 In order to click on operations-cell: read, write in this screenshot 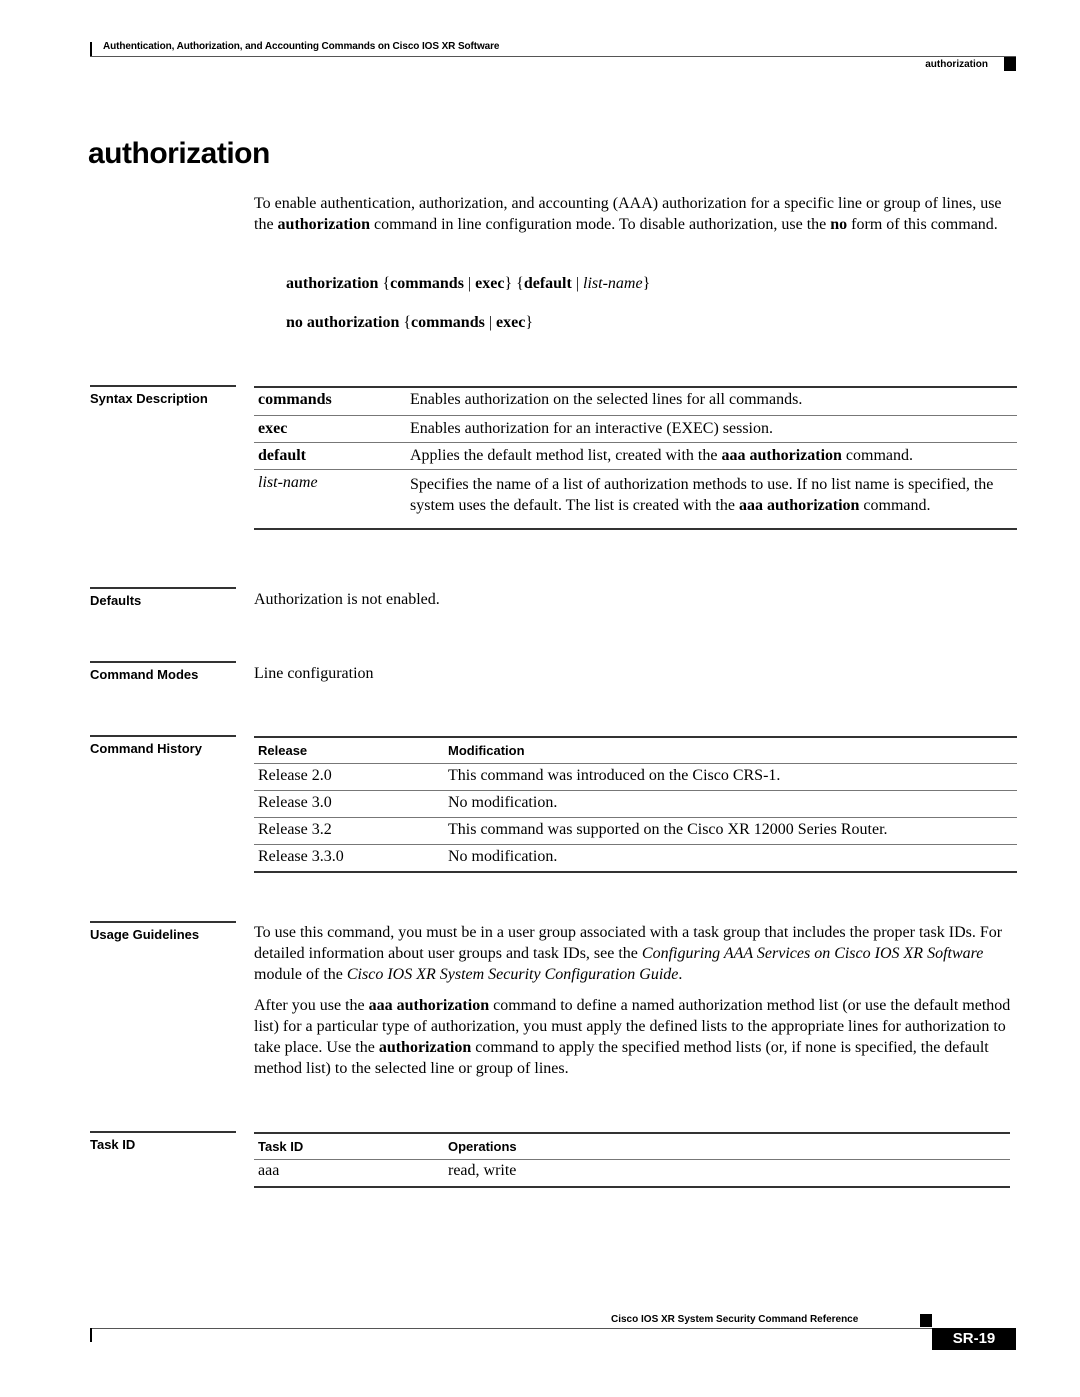, I will do `click(482, 1170)`.